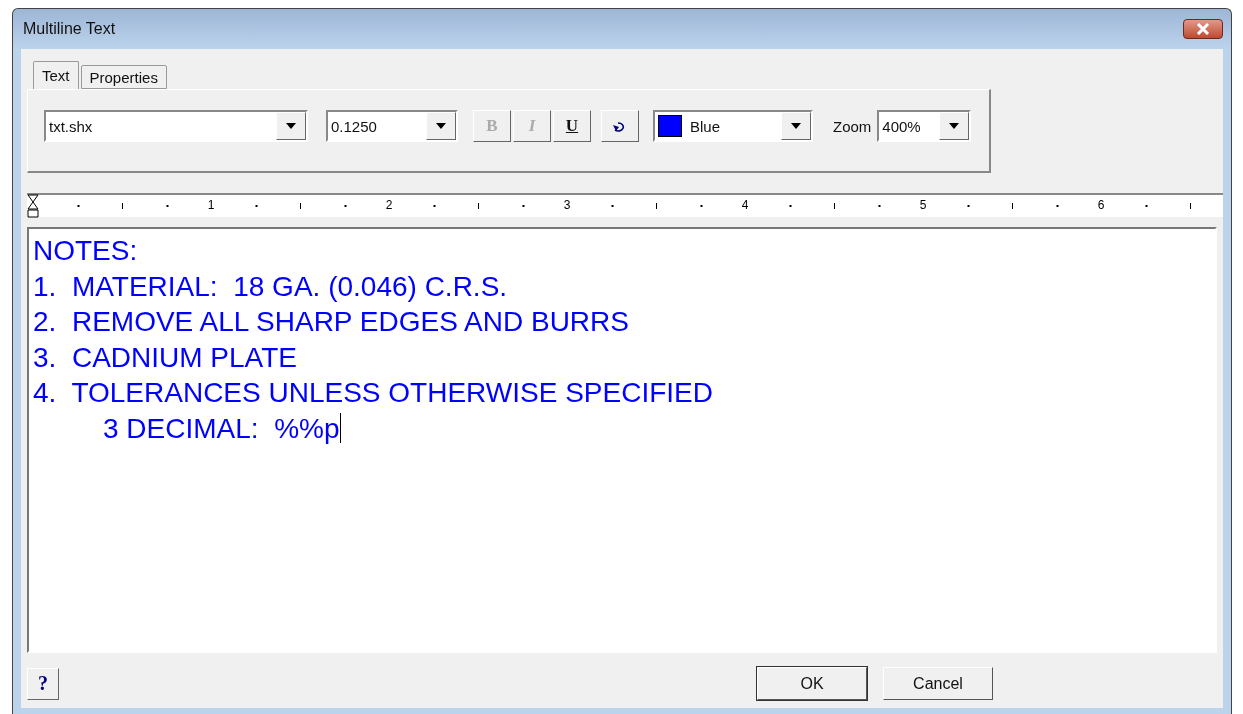 The height and width of the screenshot is (714, 1243). What do you see at coordinates (812, 683) in the screenshot?
I see `ok-button: OK` at bounding box center [812, 683].